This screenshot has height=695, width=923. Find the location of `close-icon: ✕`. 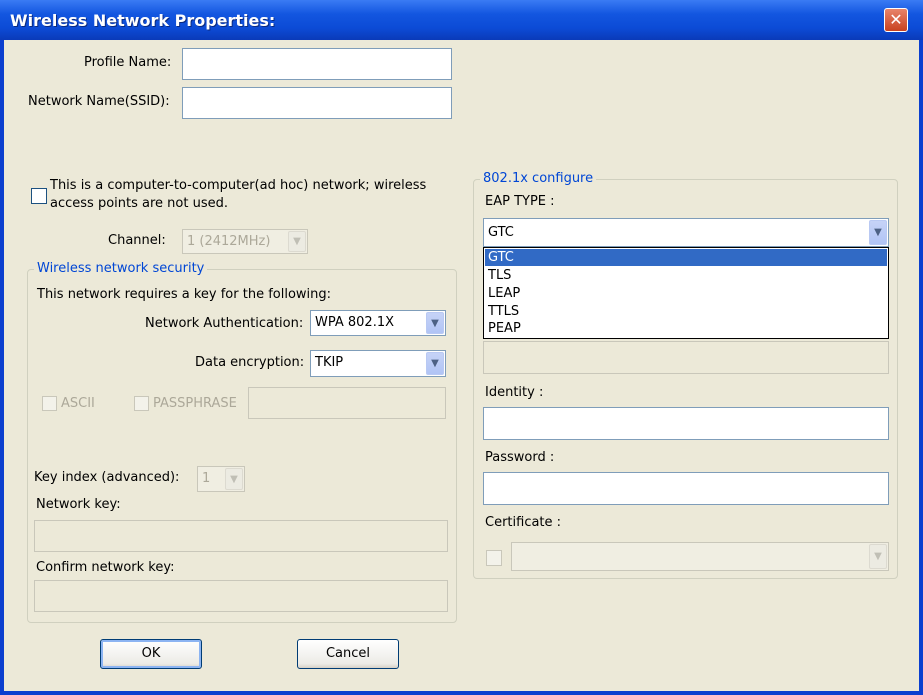

close-icon: ✕ is located at coordinates (896, 19).